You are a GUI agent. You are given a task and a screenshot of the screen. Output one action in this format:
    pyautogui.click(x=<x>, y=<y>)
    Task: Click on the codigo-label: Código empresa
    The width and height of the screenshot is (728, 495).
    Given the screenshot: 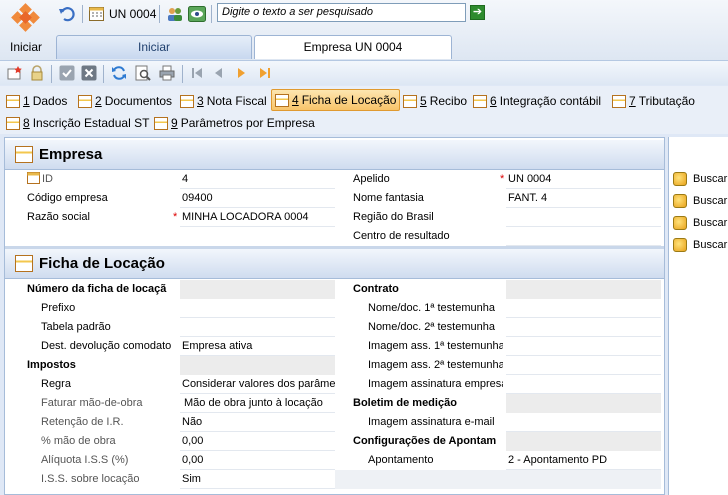 What is the action you would take?
    pyautogui.click(x=67, y=198)
    